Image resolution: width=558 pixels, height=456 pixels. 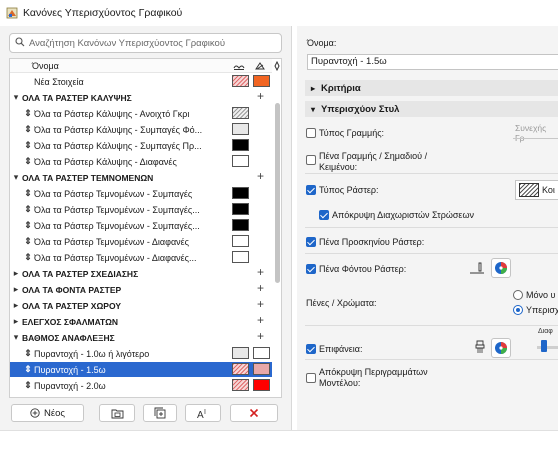 I want to click on group-row: ▸ ΕΛΕΓΧΟΣ ΣΦΑΛΜΑΤΩΝ +, so click(x=141, y=321).